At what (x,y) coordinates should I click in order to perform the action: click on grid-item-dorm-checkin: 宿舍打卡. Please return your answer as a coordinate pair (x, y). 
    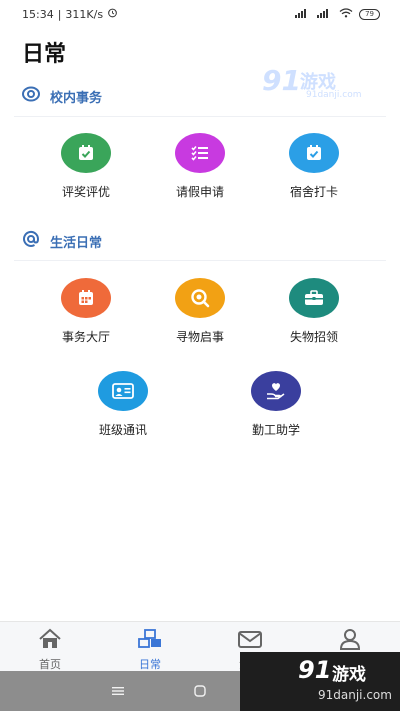
    Looking at the image, I should click on (314, 166).